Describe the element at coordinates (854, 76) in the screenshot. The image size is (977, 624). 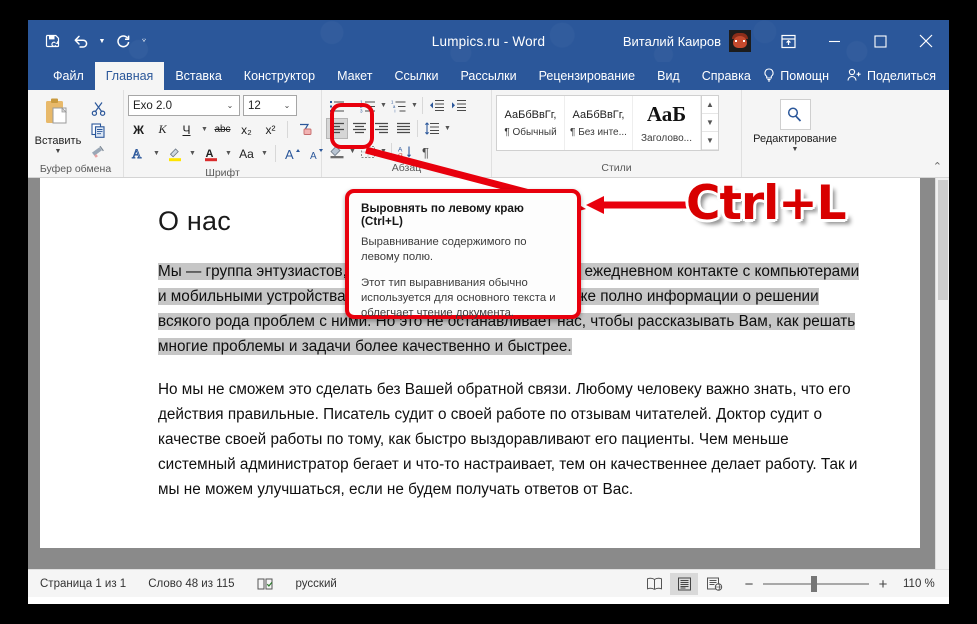
I see `share-person-icon` at that location.